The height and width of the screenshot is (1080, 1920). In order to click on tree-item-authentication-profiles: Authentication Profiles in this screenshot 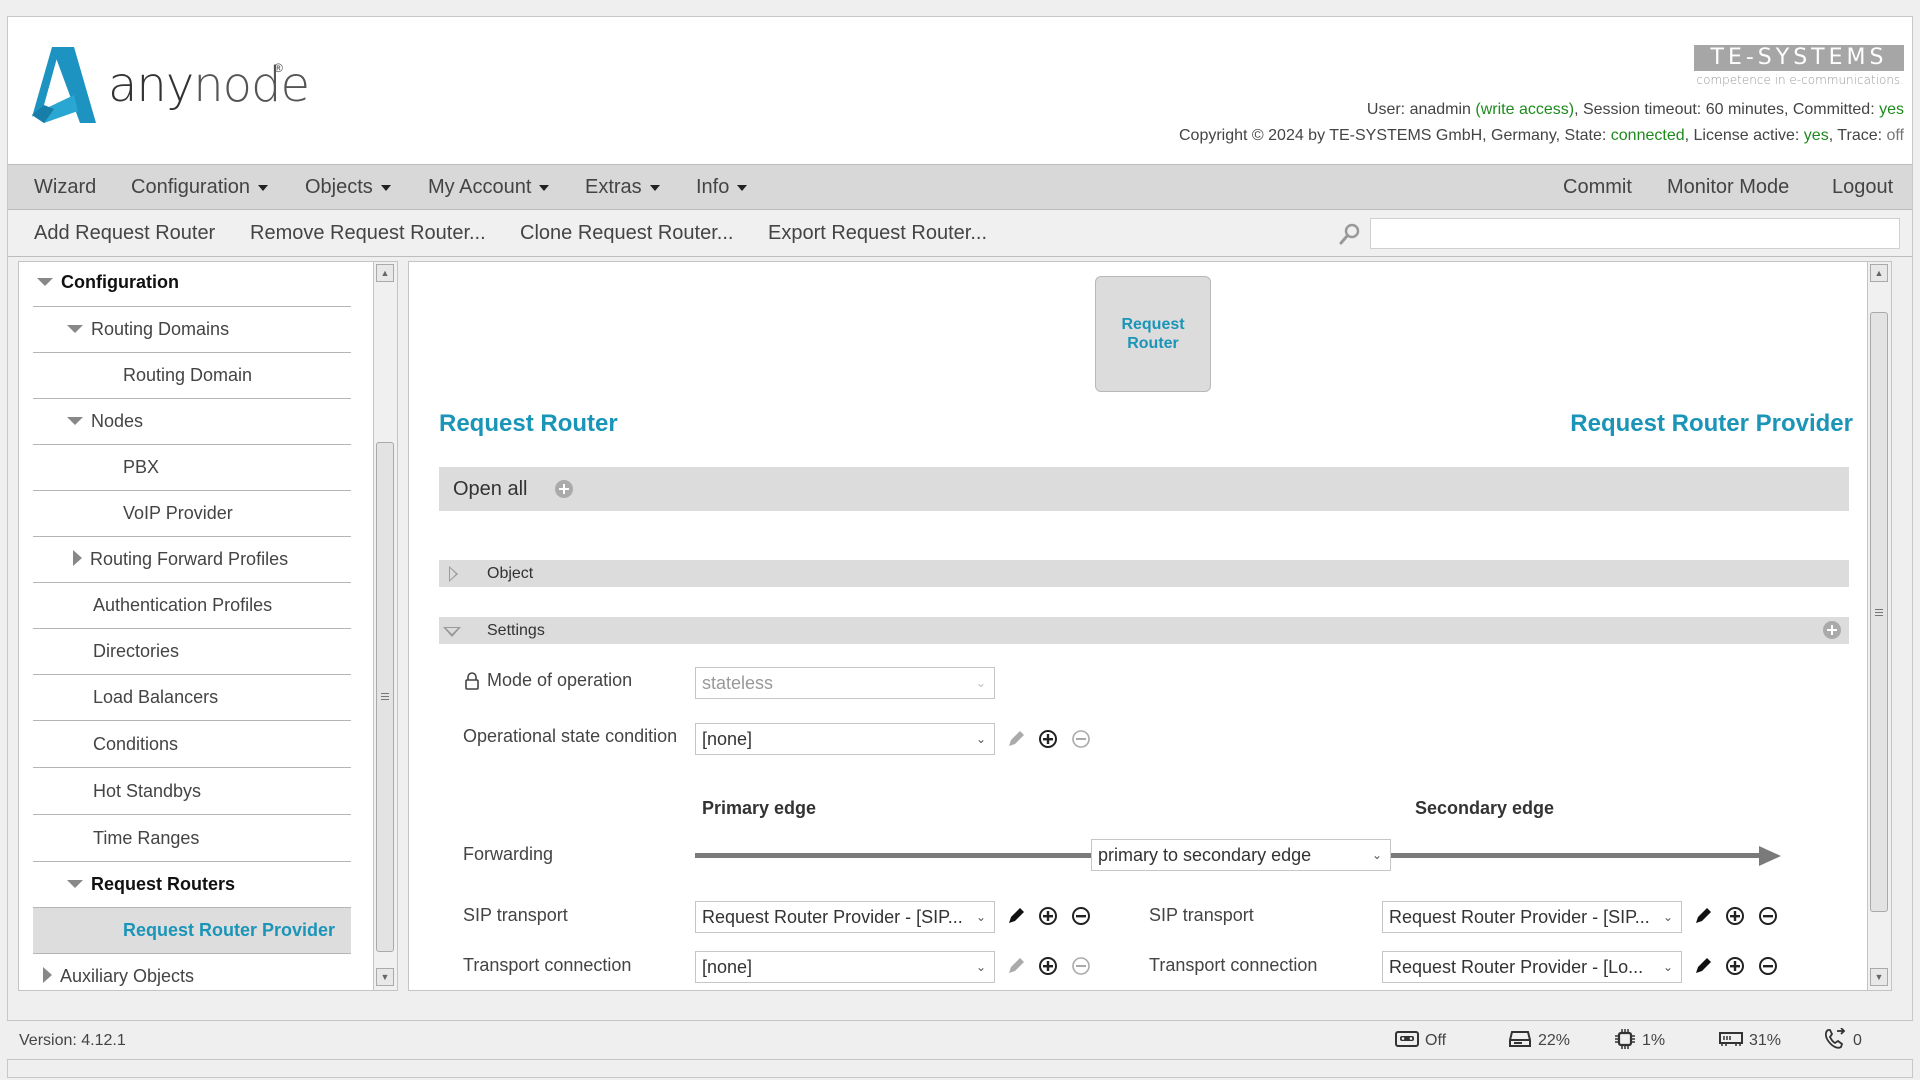, I will do `click(192, 606)`.